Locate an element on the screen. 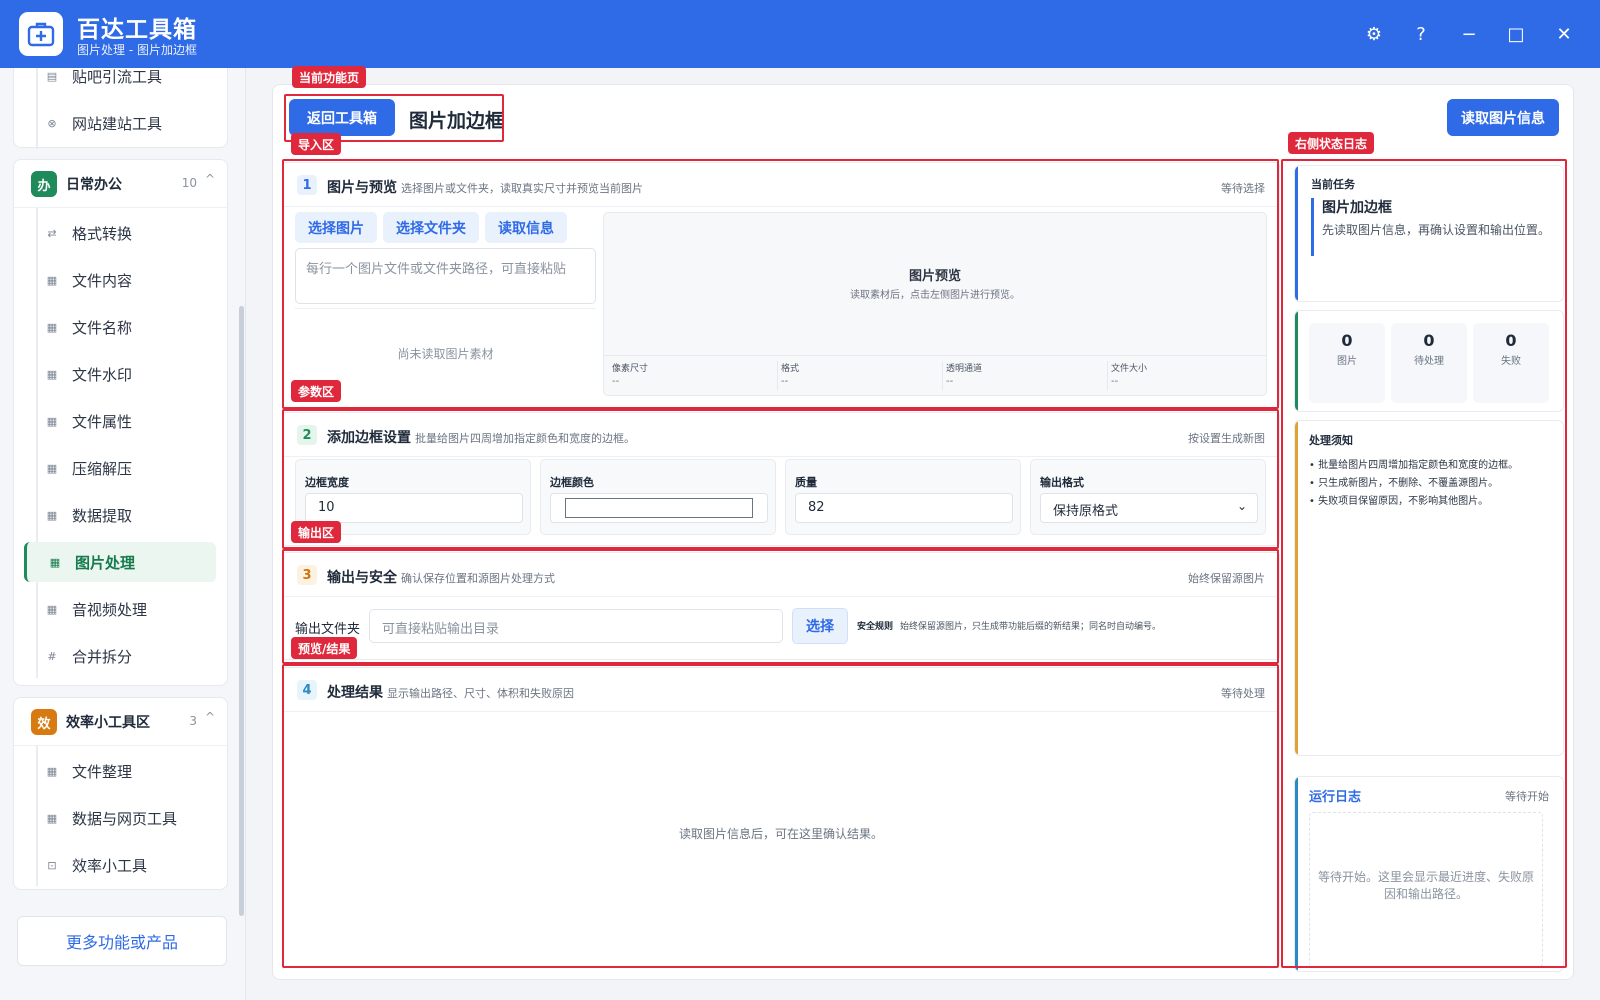 The height and width of the screenshot is (1000, 1600). sidebar-item-file-organize: ▦ 文件整理 is located at coordinates (119, 771).